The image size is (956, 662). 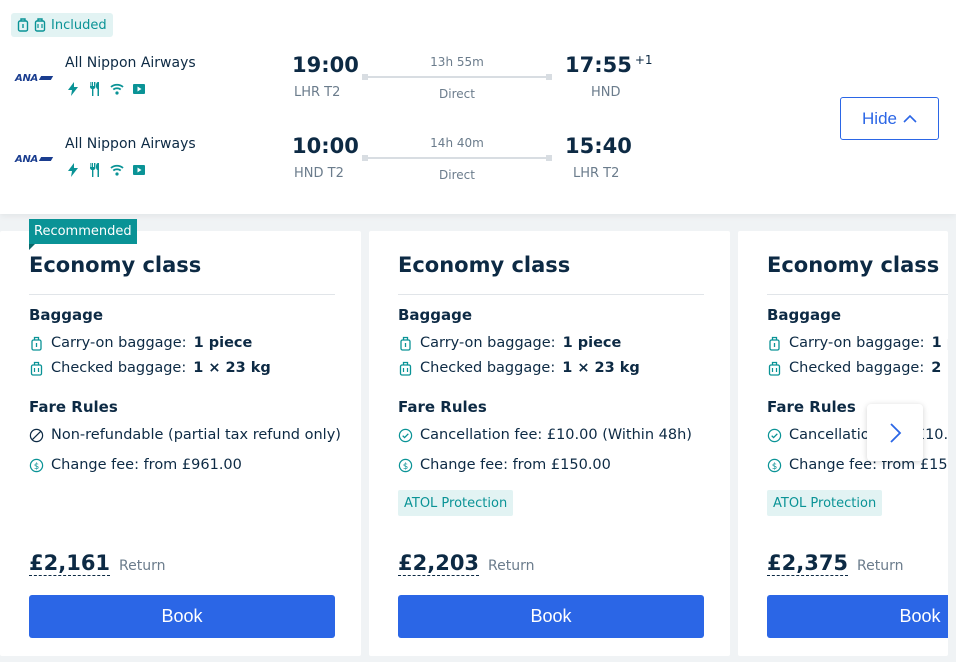 I want to click on arrival-time: 15:40, so click(x=598, y=146).